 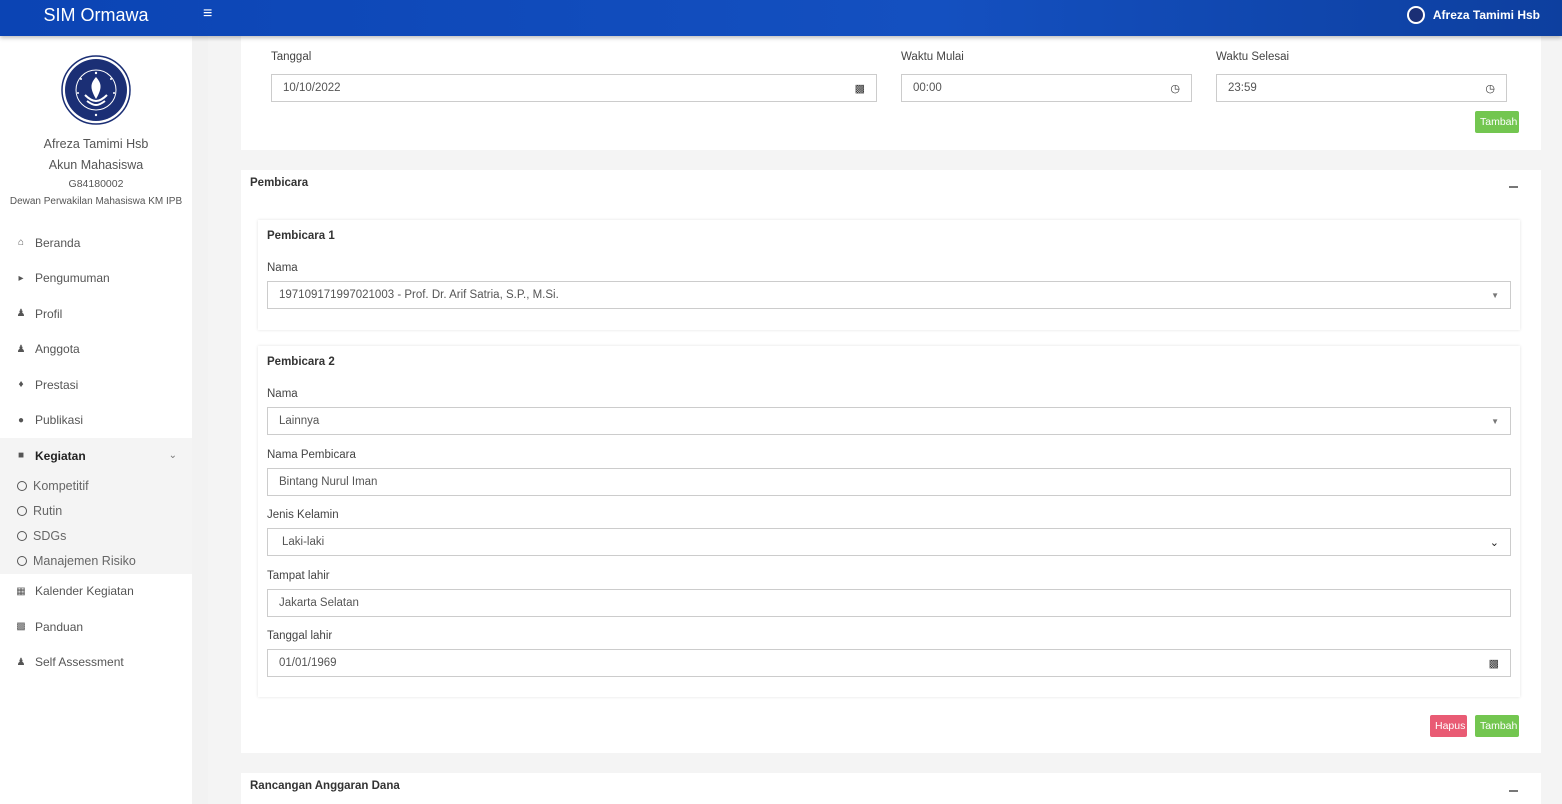 I want to click on sidebar-subitem-manajemen-risiko: Manajemen Risiko, so click(x=96, y=561).